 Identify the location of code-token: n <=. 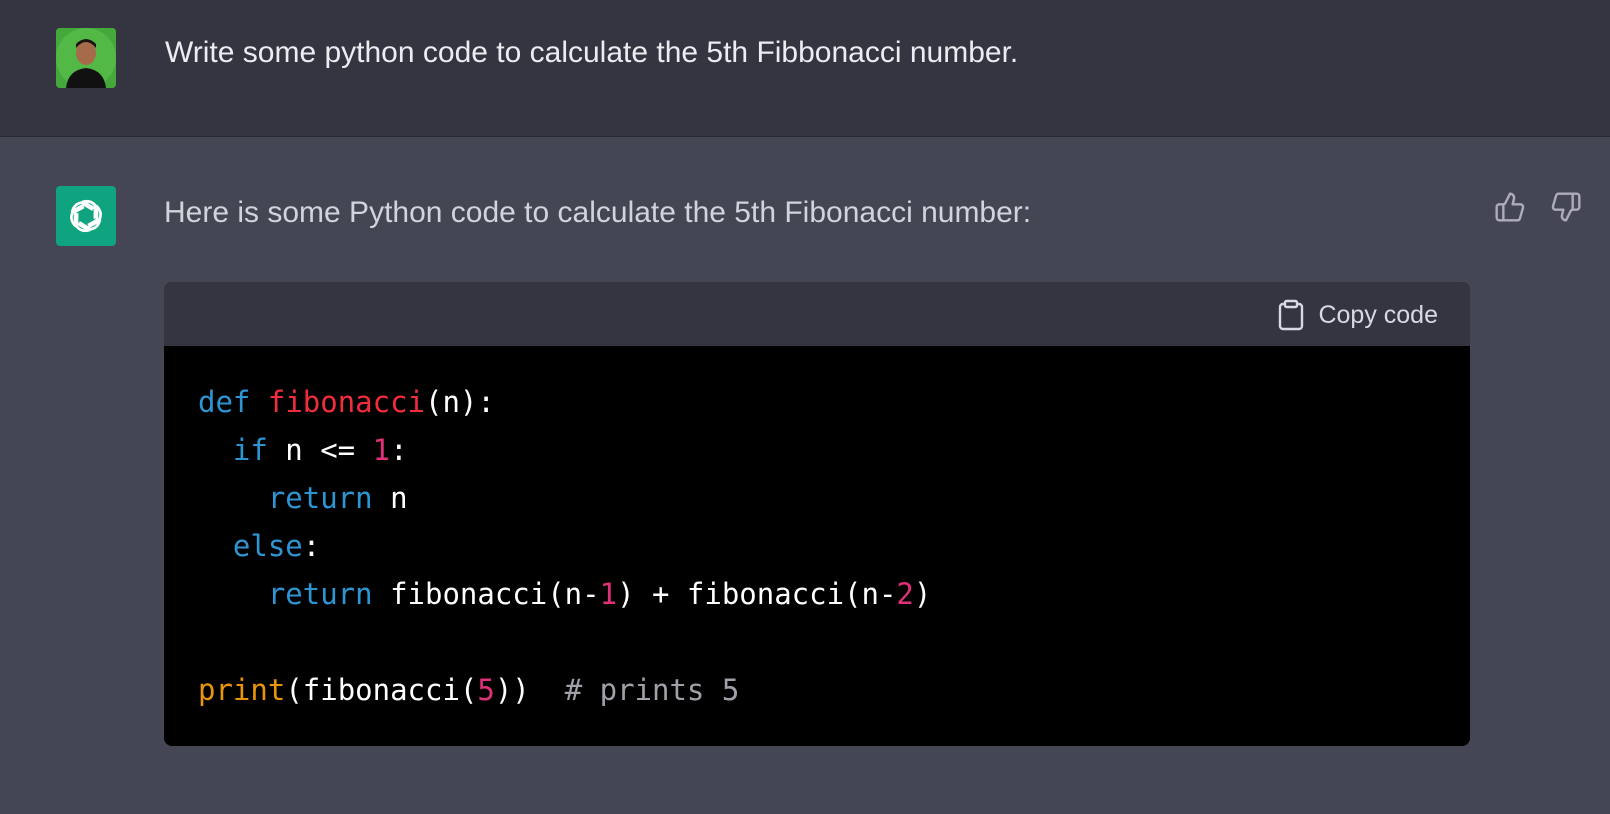
(320, 450).